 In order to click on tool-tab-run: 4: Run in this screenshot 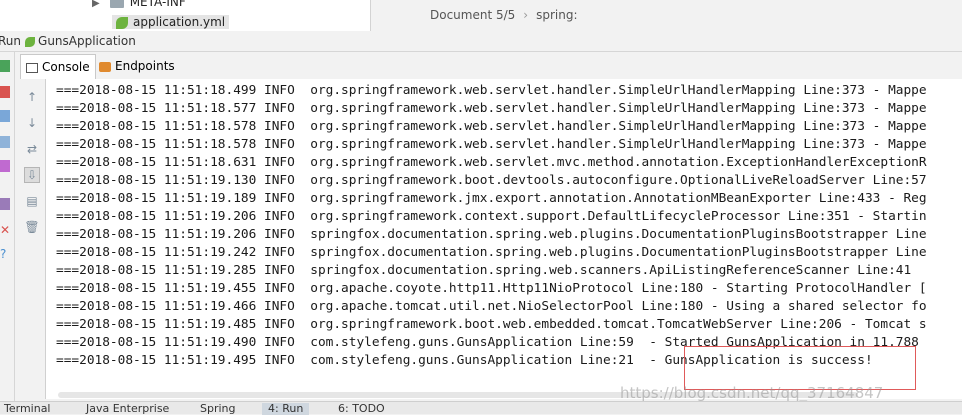, I will do `click(286, 409)`.